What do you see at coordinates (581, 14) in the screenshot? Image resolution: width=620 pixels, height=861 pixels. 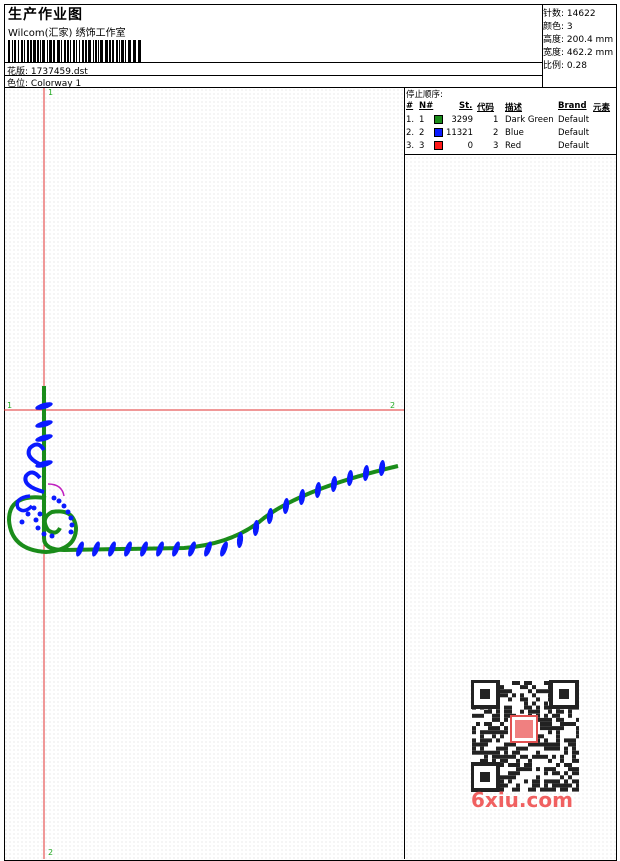 I see `spec-value: 14622` at bounding box center [581, 14].